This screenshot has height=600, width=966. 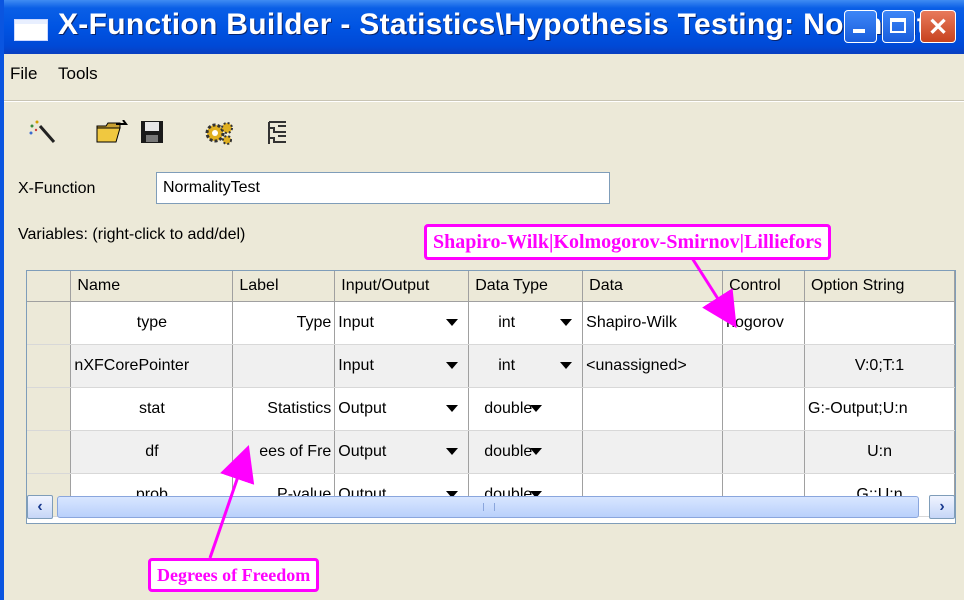 I want to click on close-icon: ✕, so click(x=938, y=27).